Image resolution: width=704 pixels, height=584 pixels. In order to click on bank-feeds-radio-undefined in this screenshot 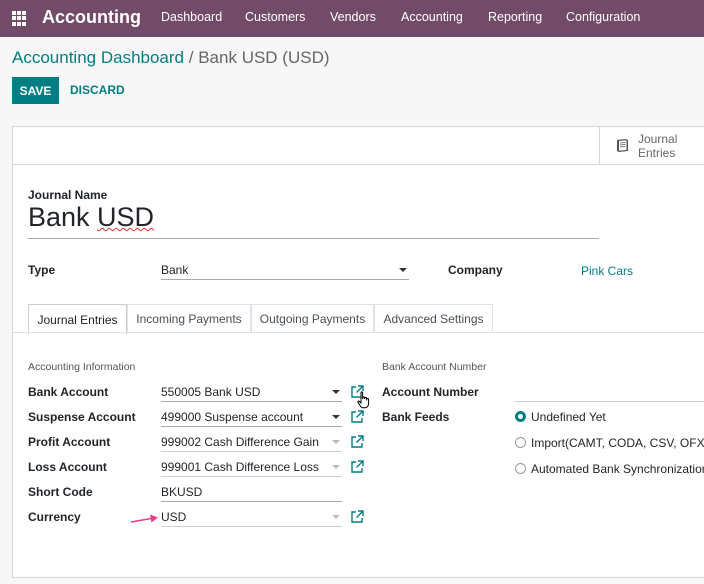, I will do `click(520, 416)`.